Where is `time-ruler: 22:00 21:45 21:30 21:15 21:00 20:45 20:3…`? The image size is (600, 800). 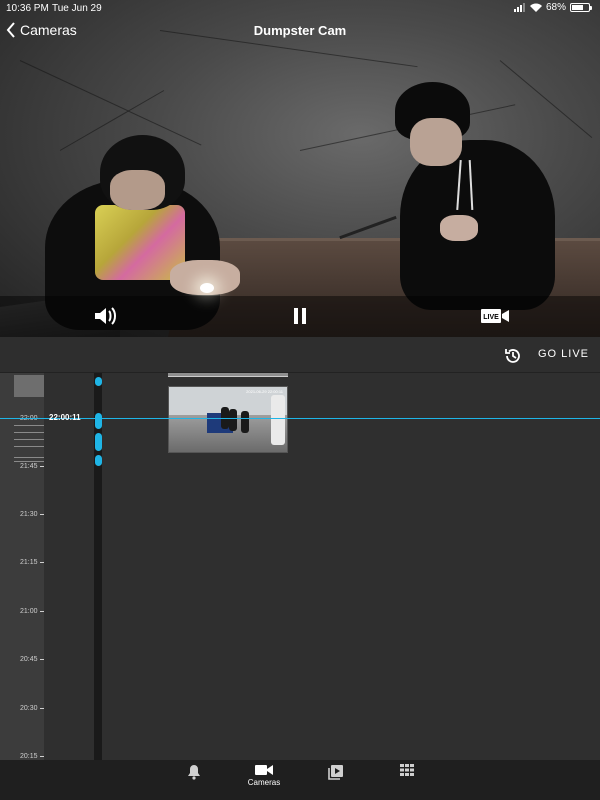 time-ruler: 22:00 21:45 21:30 21:15 21:00 20:45 20:3… is located at coordinates (22, 566).